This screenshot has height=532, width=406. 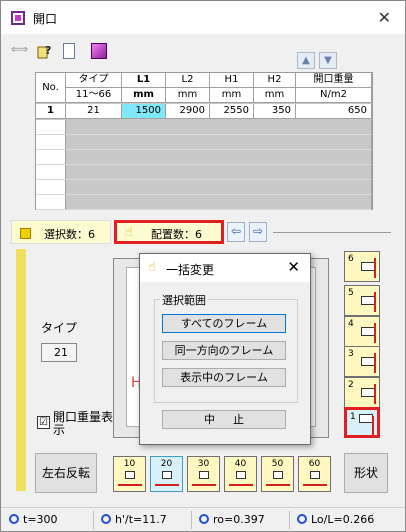 I want to click on row-number: 1, so click(x=51, y=111).